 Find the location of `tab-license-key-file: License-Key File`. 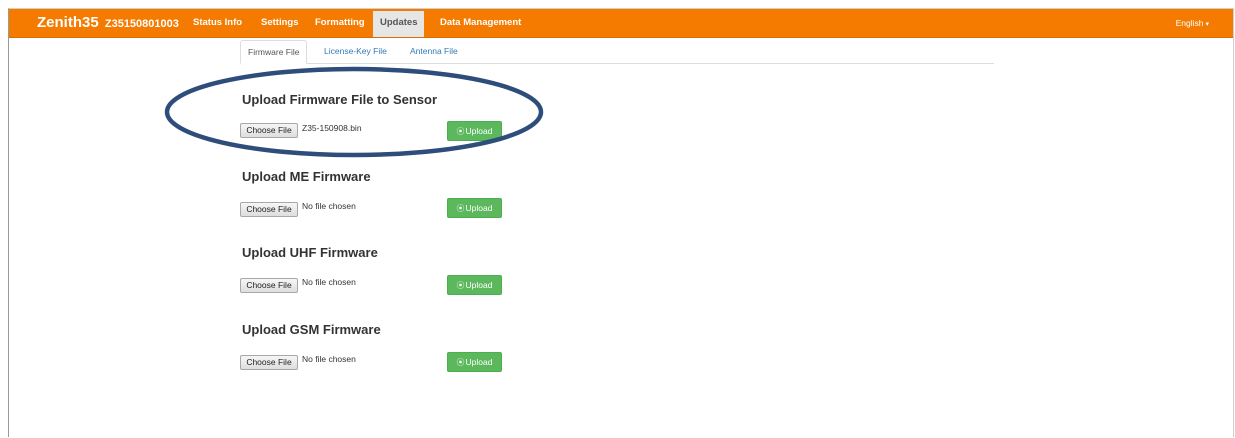

tab-license-key-file: License-Key File is located at coordinates (355, 51).